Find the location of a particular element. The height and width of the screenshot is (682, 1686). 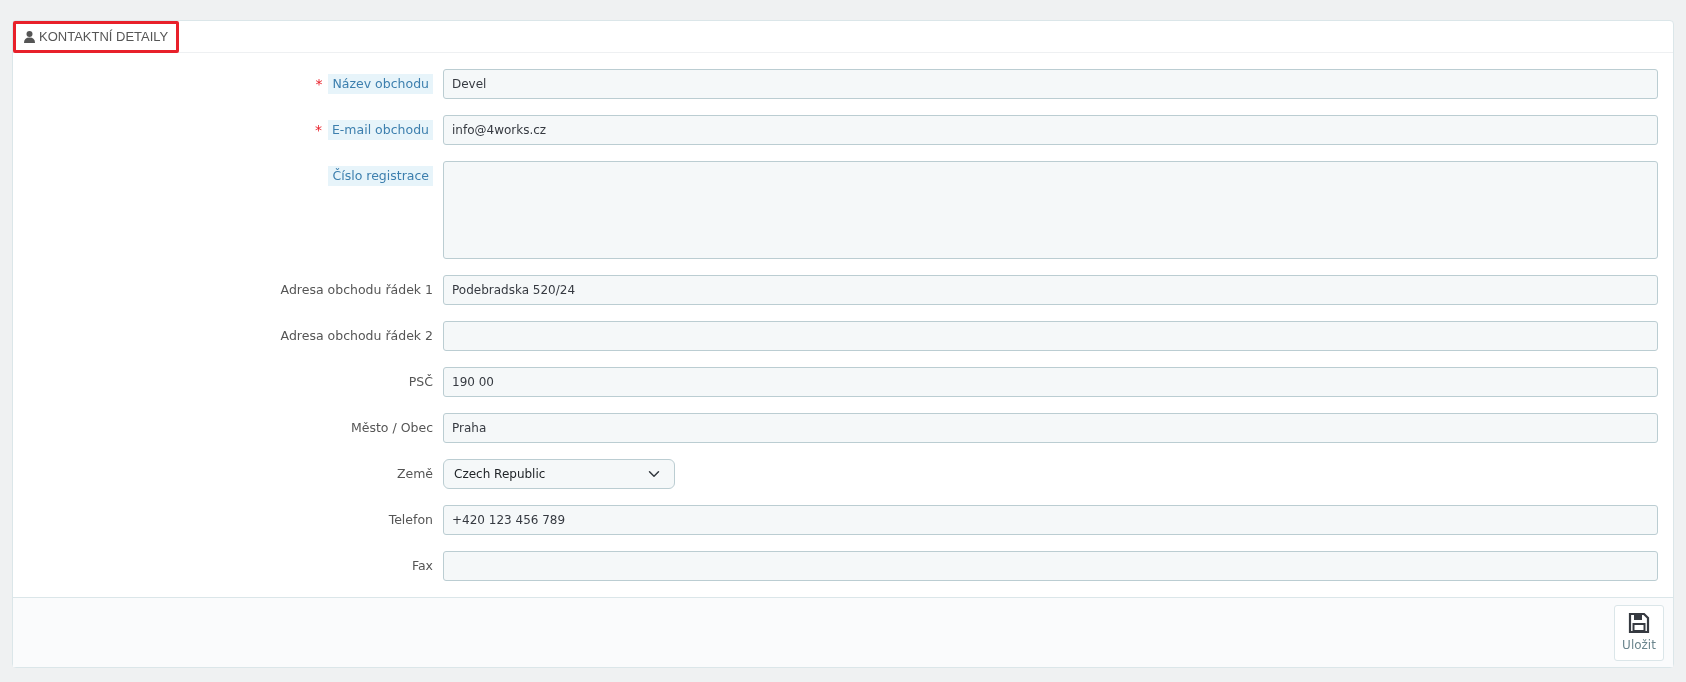

field-label: PSČ is located at coordinates (420, 381).